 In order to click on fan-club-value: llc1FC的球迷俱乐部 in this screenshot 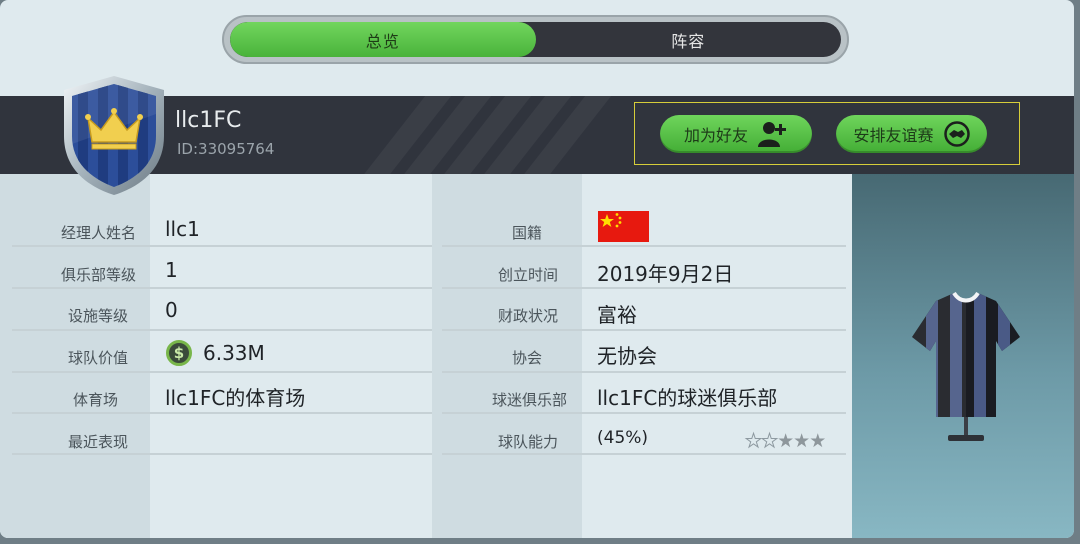, I will do `click(687, 398)`.